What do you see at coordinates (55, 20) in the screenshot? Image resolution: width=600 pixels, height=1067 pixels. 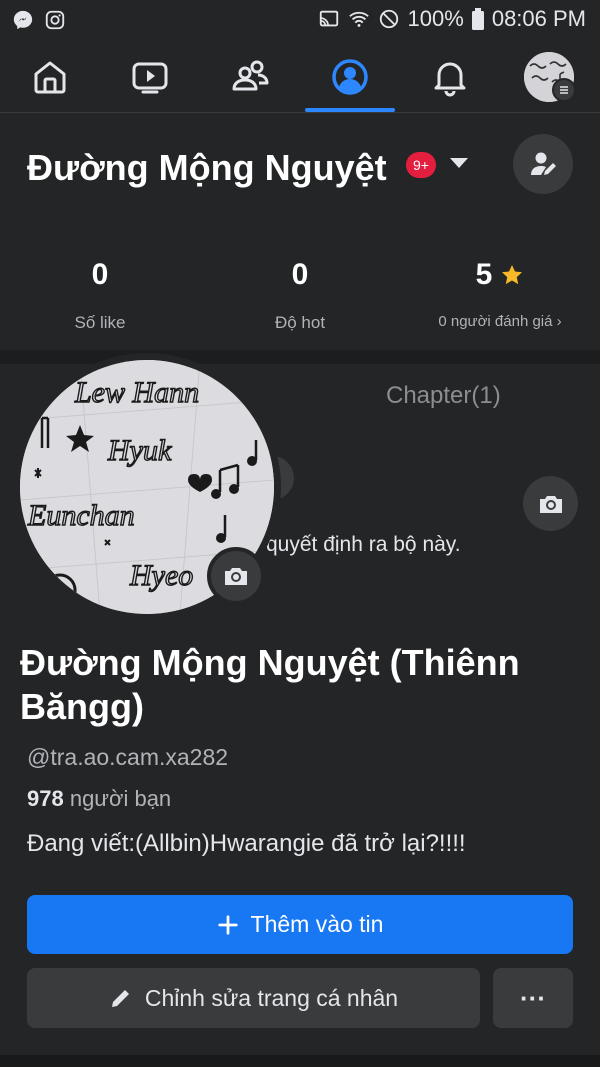 I see `instagram-icon` at bounding box center [55, 20].